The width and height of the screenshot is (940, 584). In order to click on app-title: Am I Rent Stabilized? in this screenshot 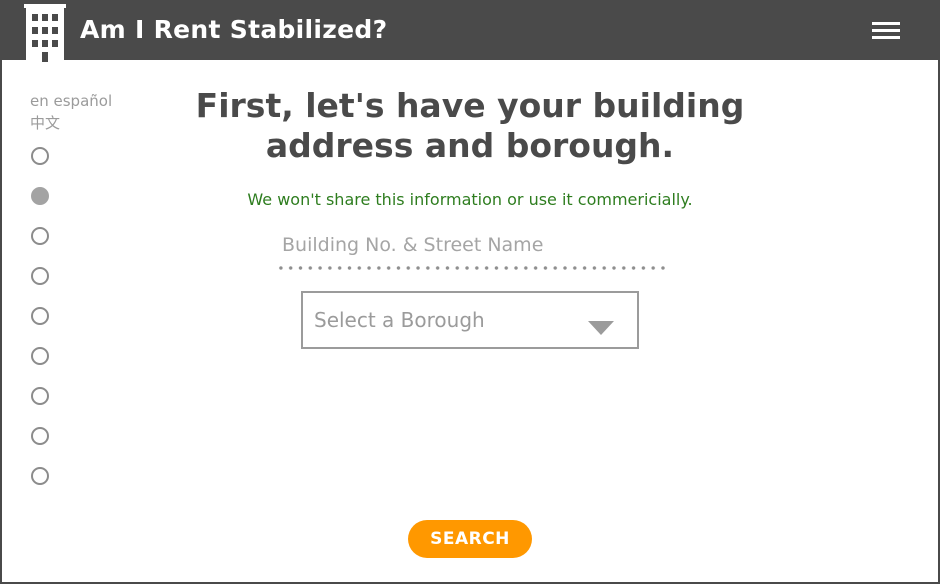, I will do `click(234, 29)`.